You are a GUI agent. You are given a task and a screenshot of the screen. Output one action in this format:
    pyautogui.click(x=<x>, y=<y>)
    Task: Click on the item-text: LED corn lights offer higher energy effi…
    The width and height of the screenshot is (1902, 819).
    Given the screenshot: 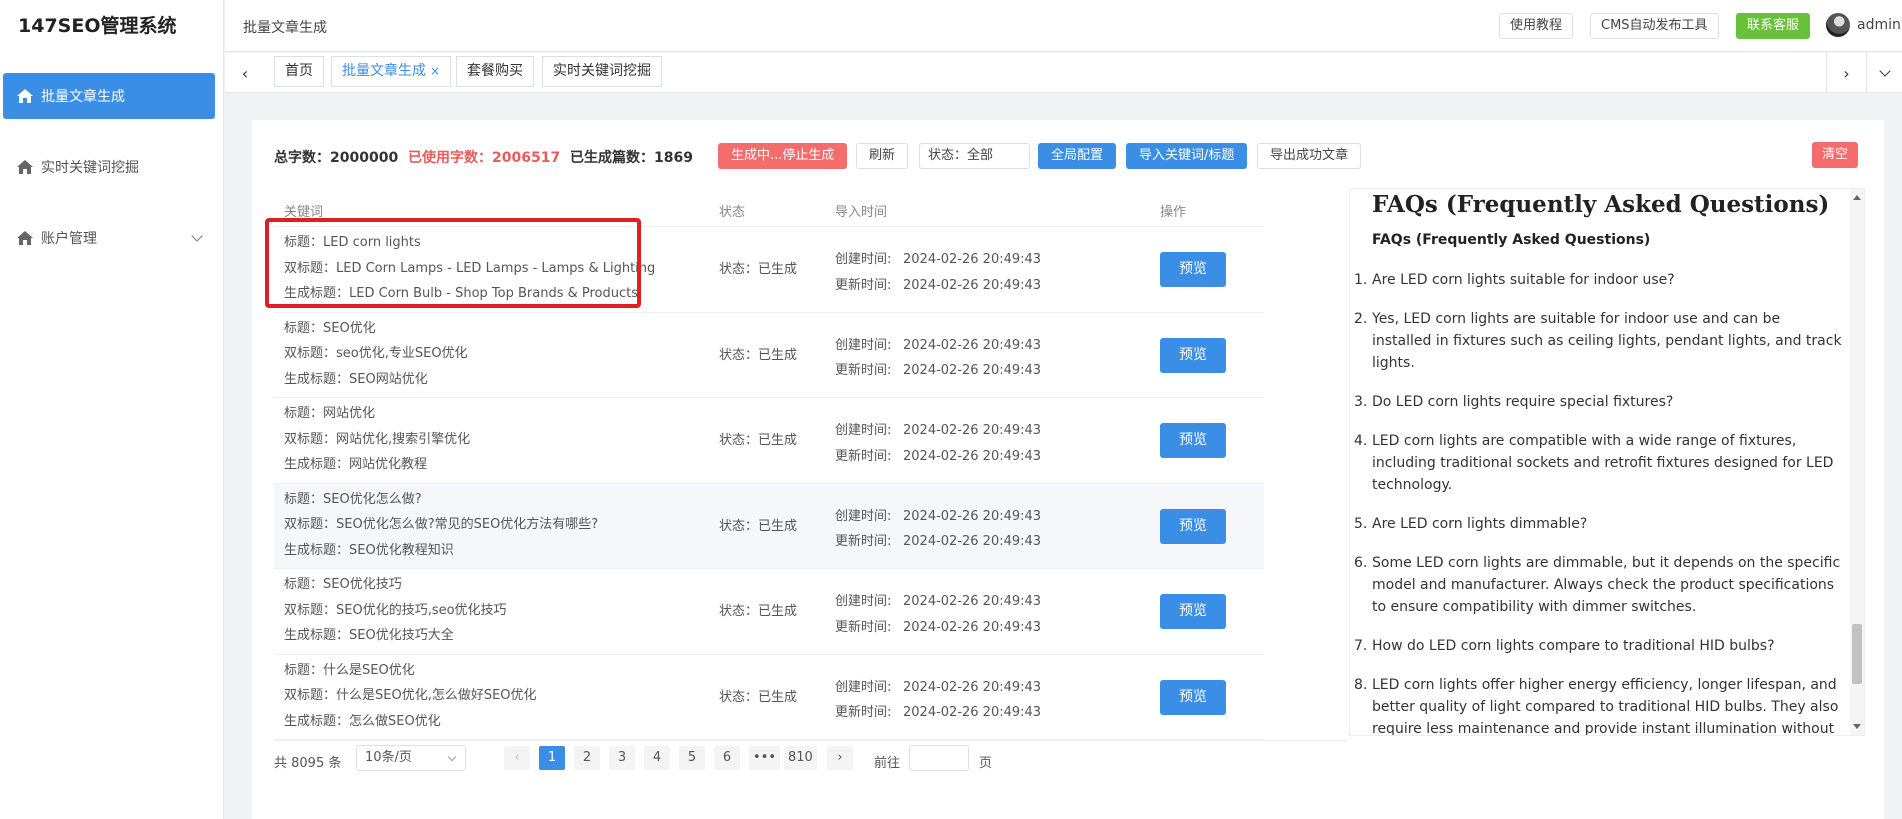 What is the action you would take?
    pyautogui.click(x=1605, y=706)
    